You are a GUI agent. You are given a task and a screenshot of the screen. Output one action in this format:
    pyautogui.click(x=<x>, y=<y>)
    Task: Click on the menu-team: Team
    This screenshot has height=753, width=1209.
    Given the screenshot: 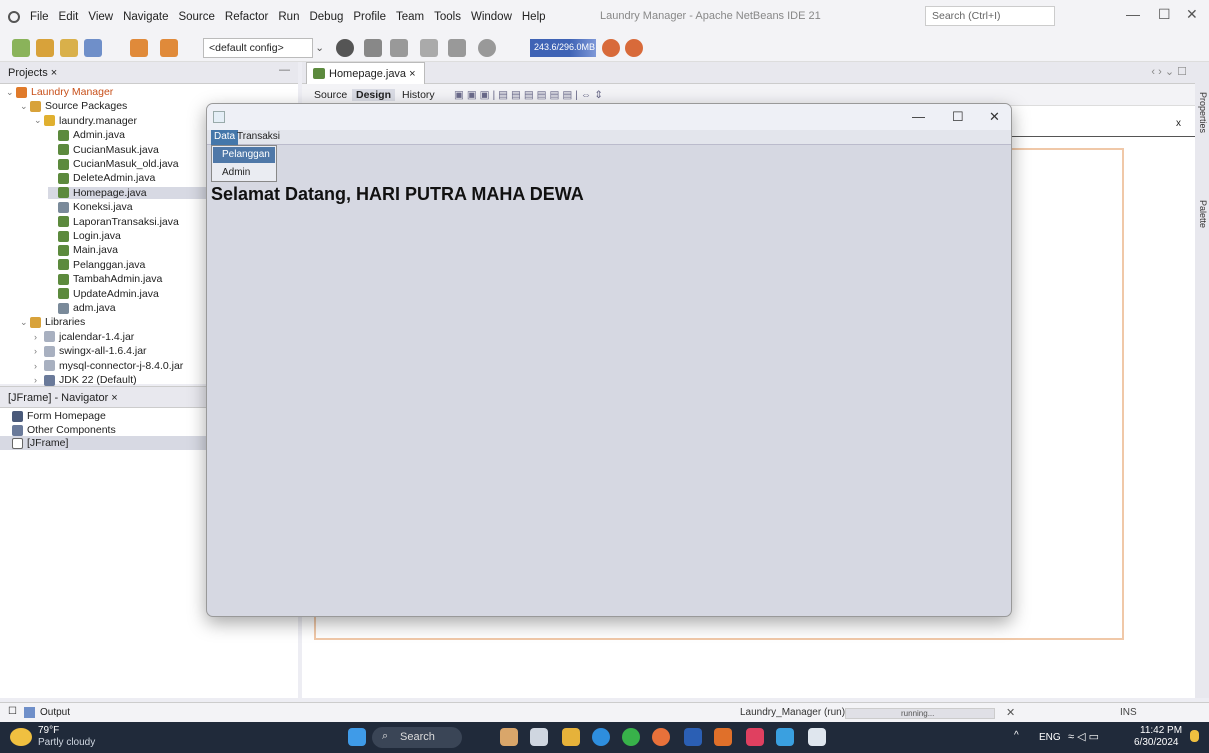 What is the action you would take?
    pyautogui.click(x=410, y=17)
    